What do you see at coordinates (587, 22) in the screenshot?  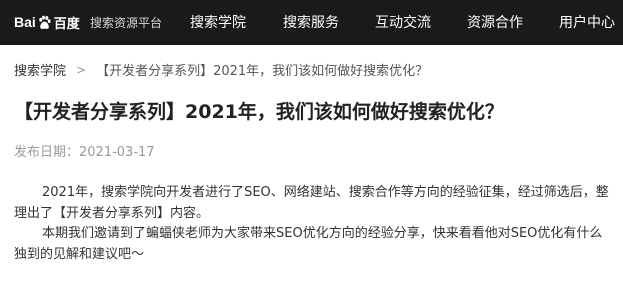 I see `nav-item-user-center: 用户中心` at bounding box center [587, 22].